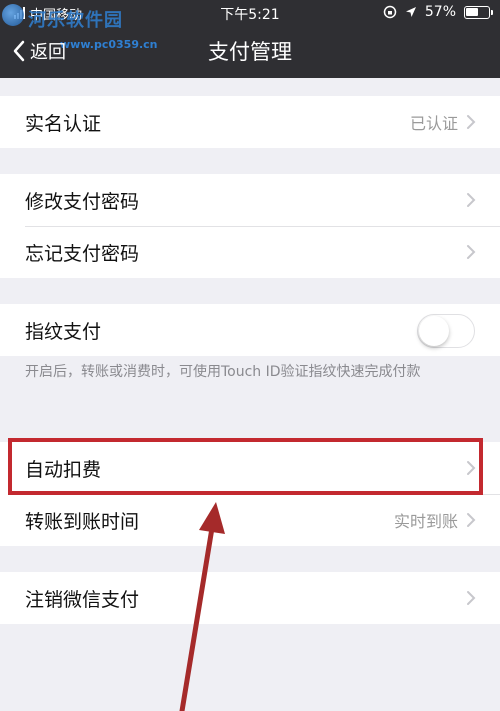 The width and height of the screenshot is (500, 711). I want to click on transfer-time-label: 转账到账时间, so click(82, 521).